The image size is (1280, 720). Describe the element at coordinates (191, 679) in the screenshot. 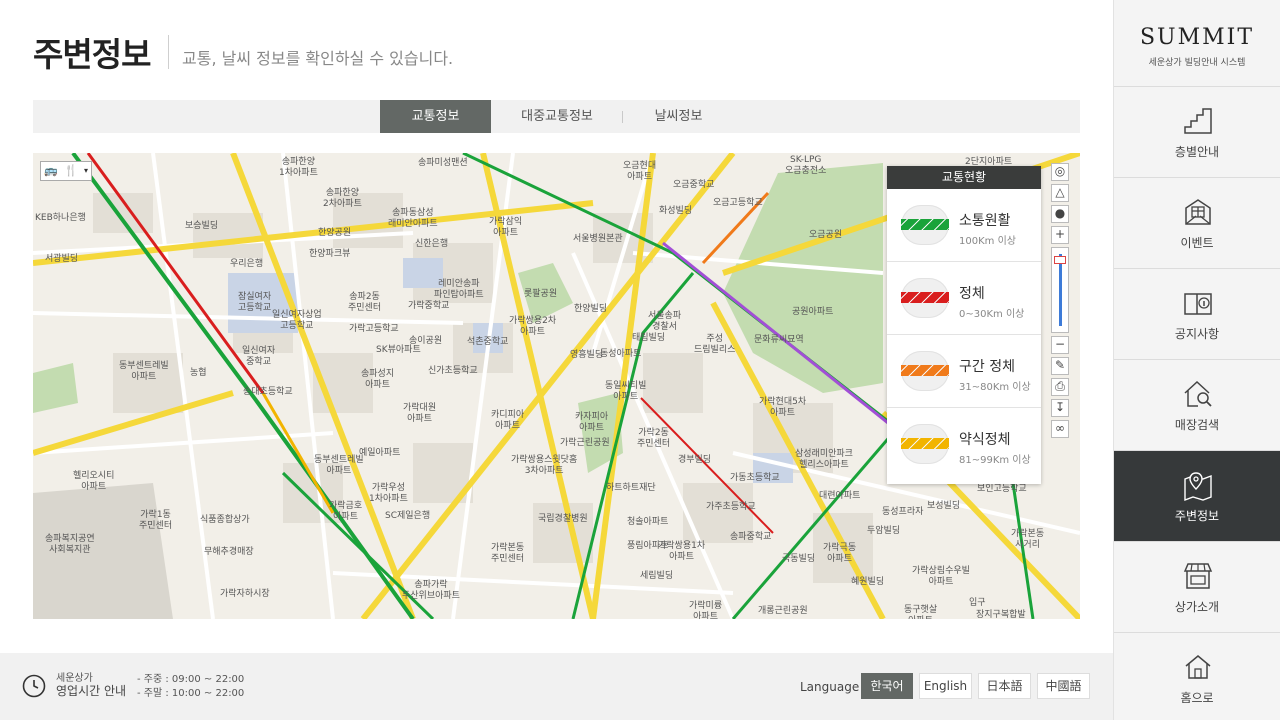

I see `weekday-hours: - 주중 : 09:00 ~ 22:00` at that location.